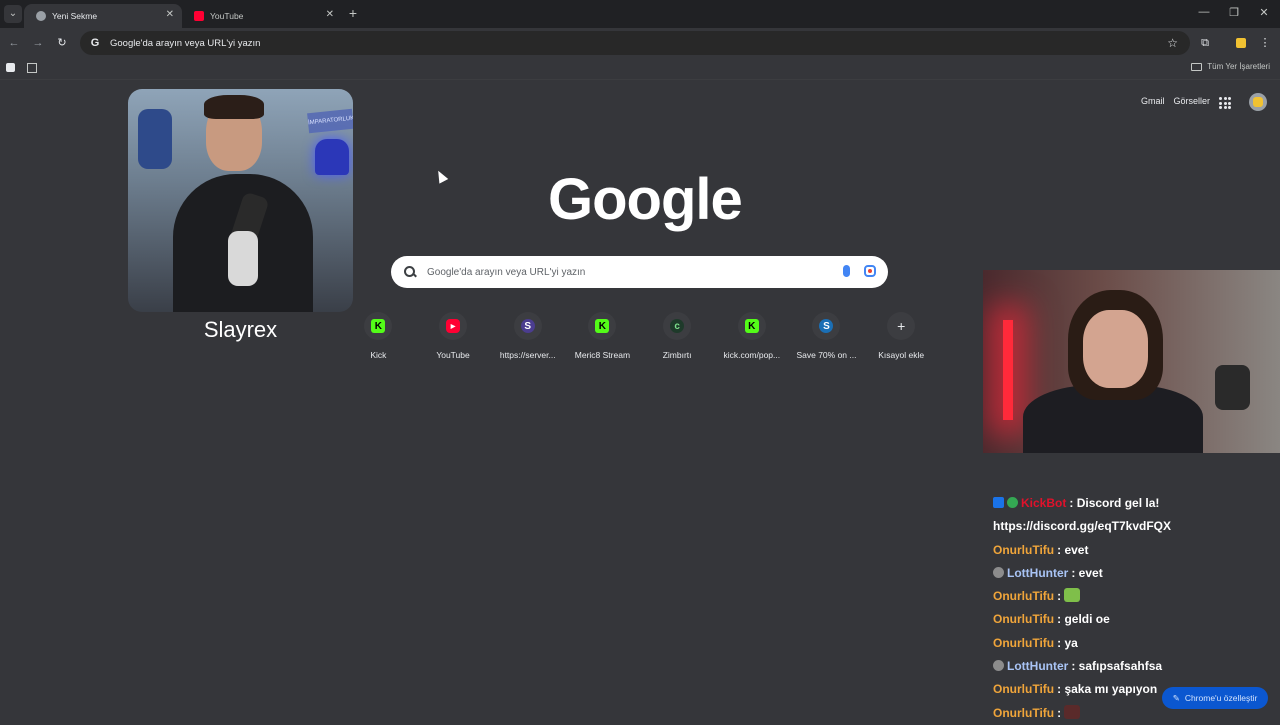  Describe the element at coordinates (410, 272) in the screenshot. I see `search-icon` at that location.